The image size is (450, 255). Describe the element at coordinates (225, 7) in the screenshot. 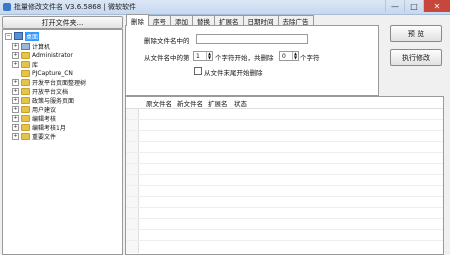

I see `title-bar: 批量修改文件名 V3.6.5868 | 微软软件 — □ ✕` at that location.